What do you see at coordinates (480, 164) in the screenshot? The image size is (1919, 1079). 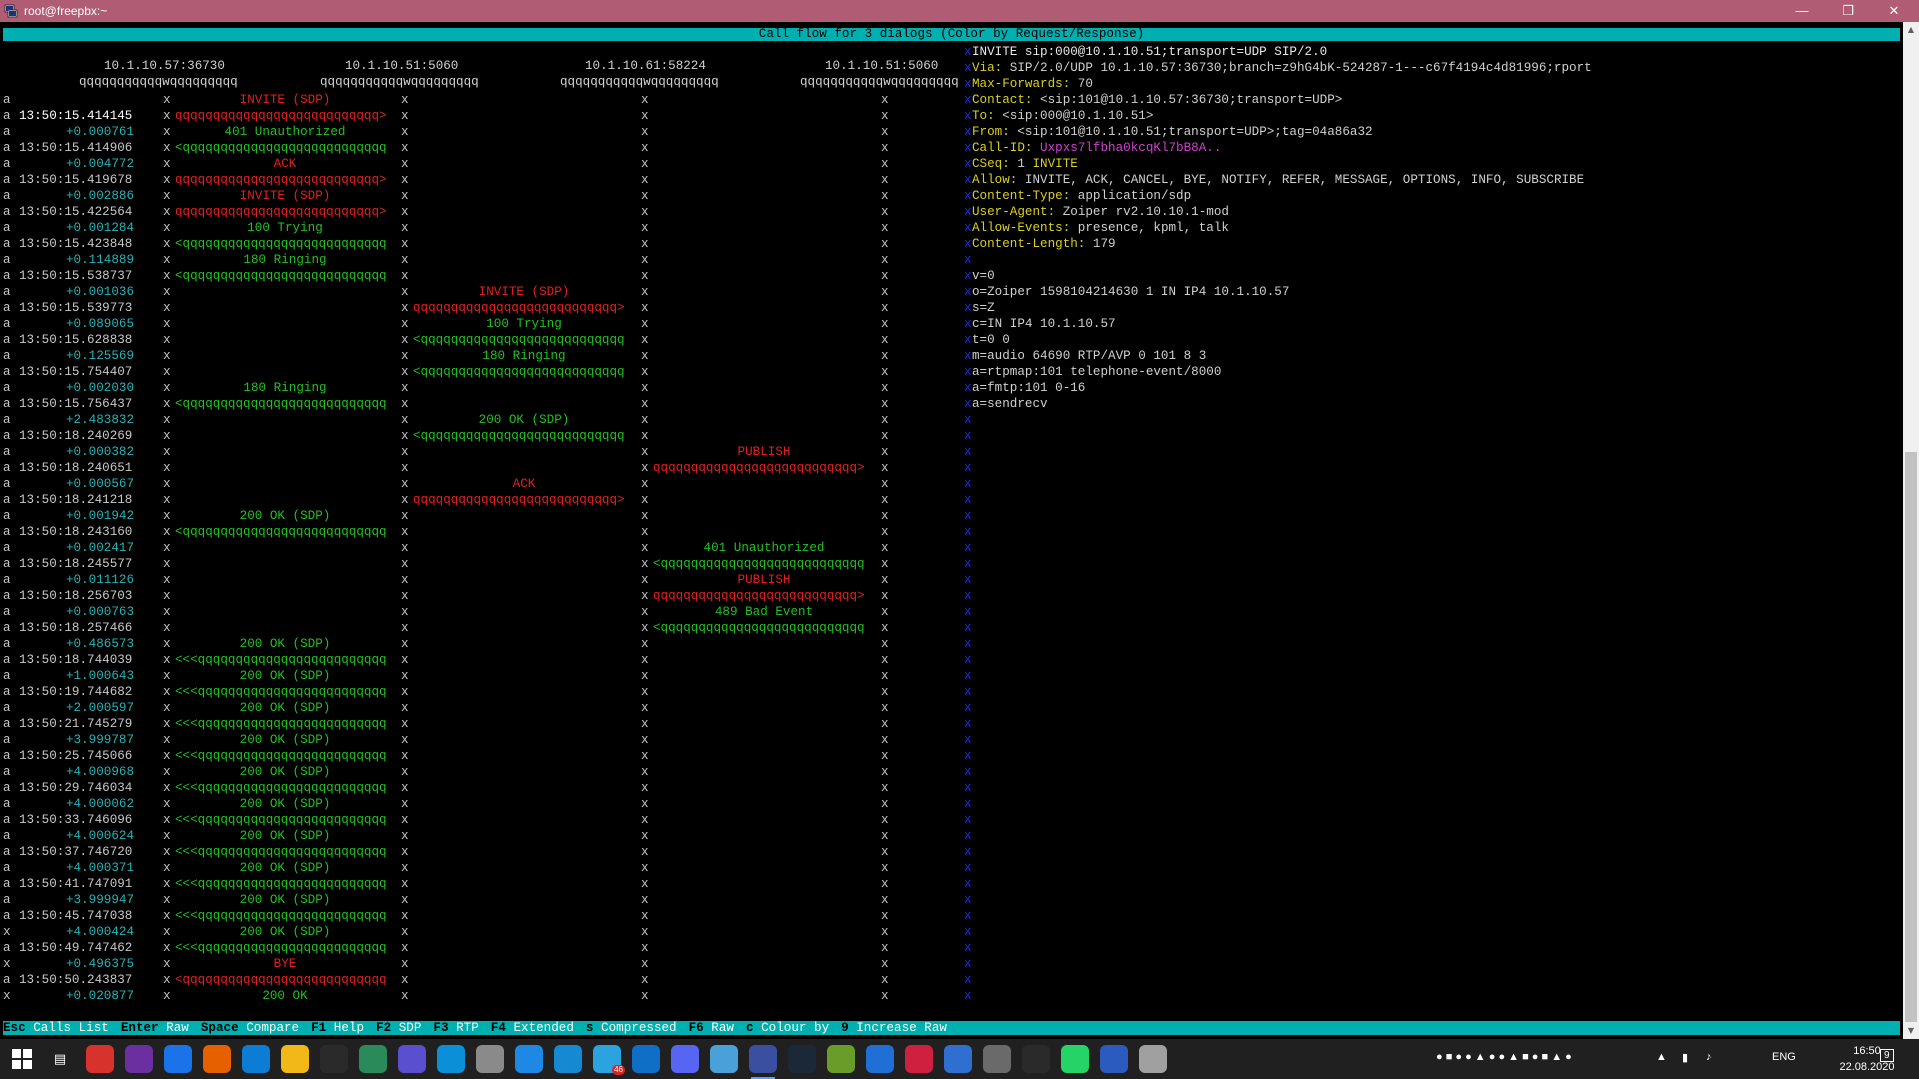 I see `flow-row: a +0.004772 x x x x ACK` at bounding box center [480, 164].